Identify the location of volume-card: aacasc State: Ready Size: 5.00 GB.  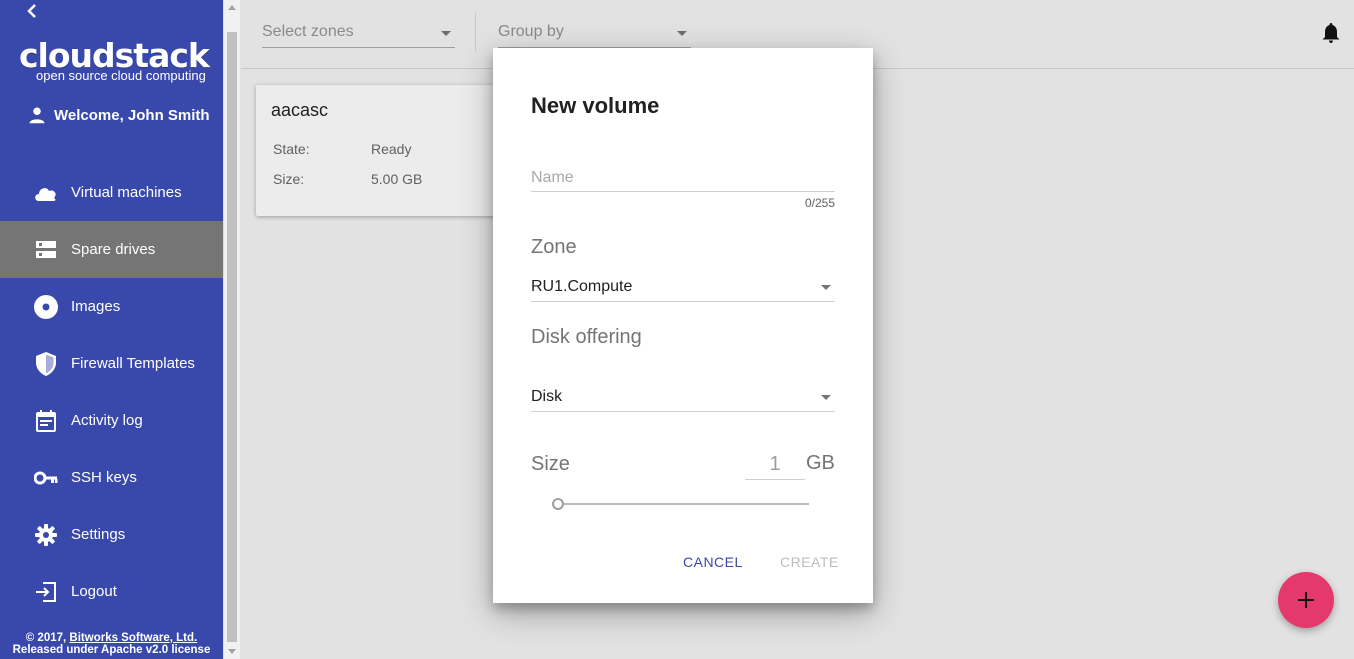
(386, 150).